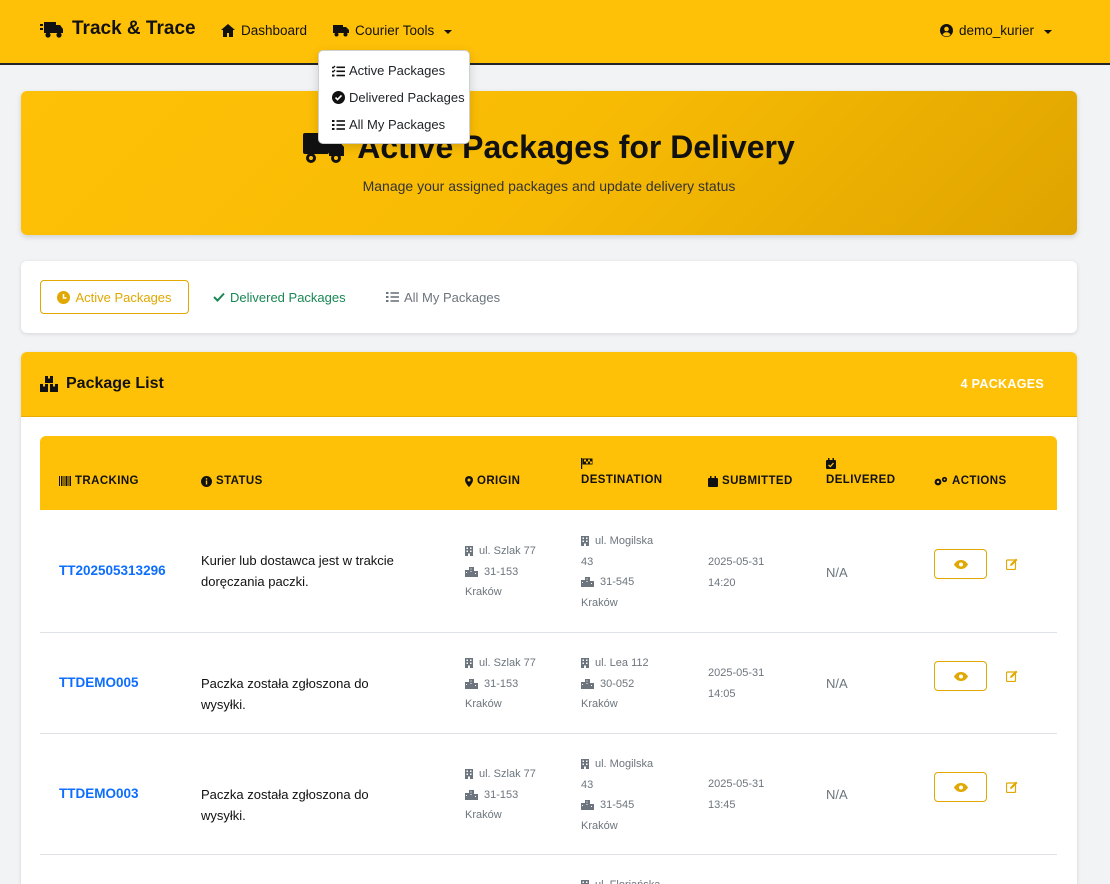  What do you see at coordinates (49, 384) in the screenshot?
I see `boxes-icon` at bounding box center [49, 384].